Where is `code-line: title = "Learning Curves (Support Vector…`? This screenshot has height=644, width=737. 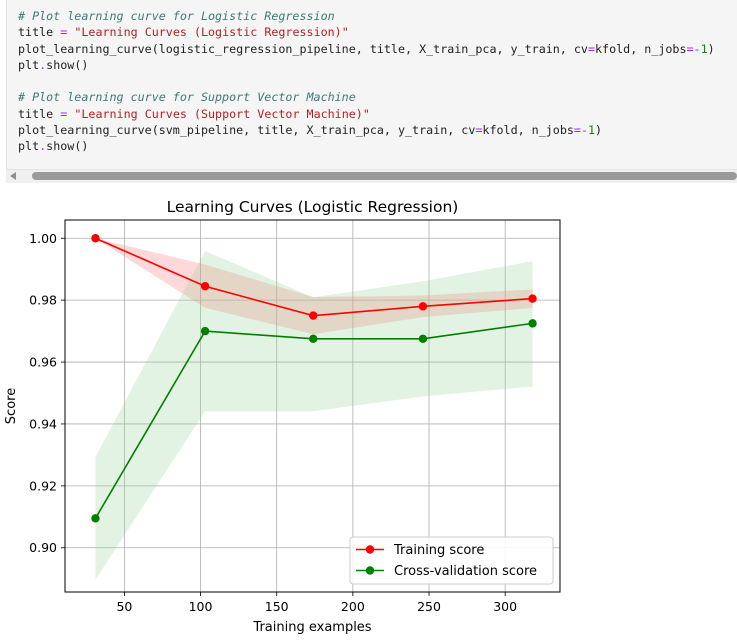
code-line: title = "Learning Curves (Support Vector… is located at coordinates (366, 114).